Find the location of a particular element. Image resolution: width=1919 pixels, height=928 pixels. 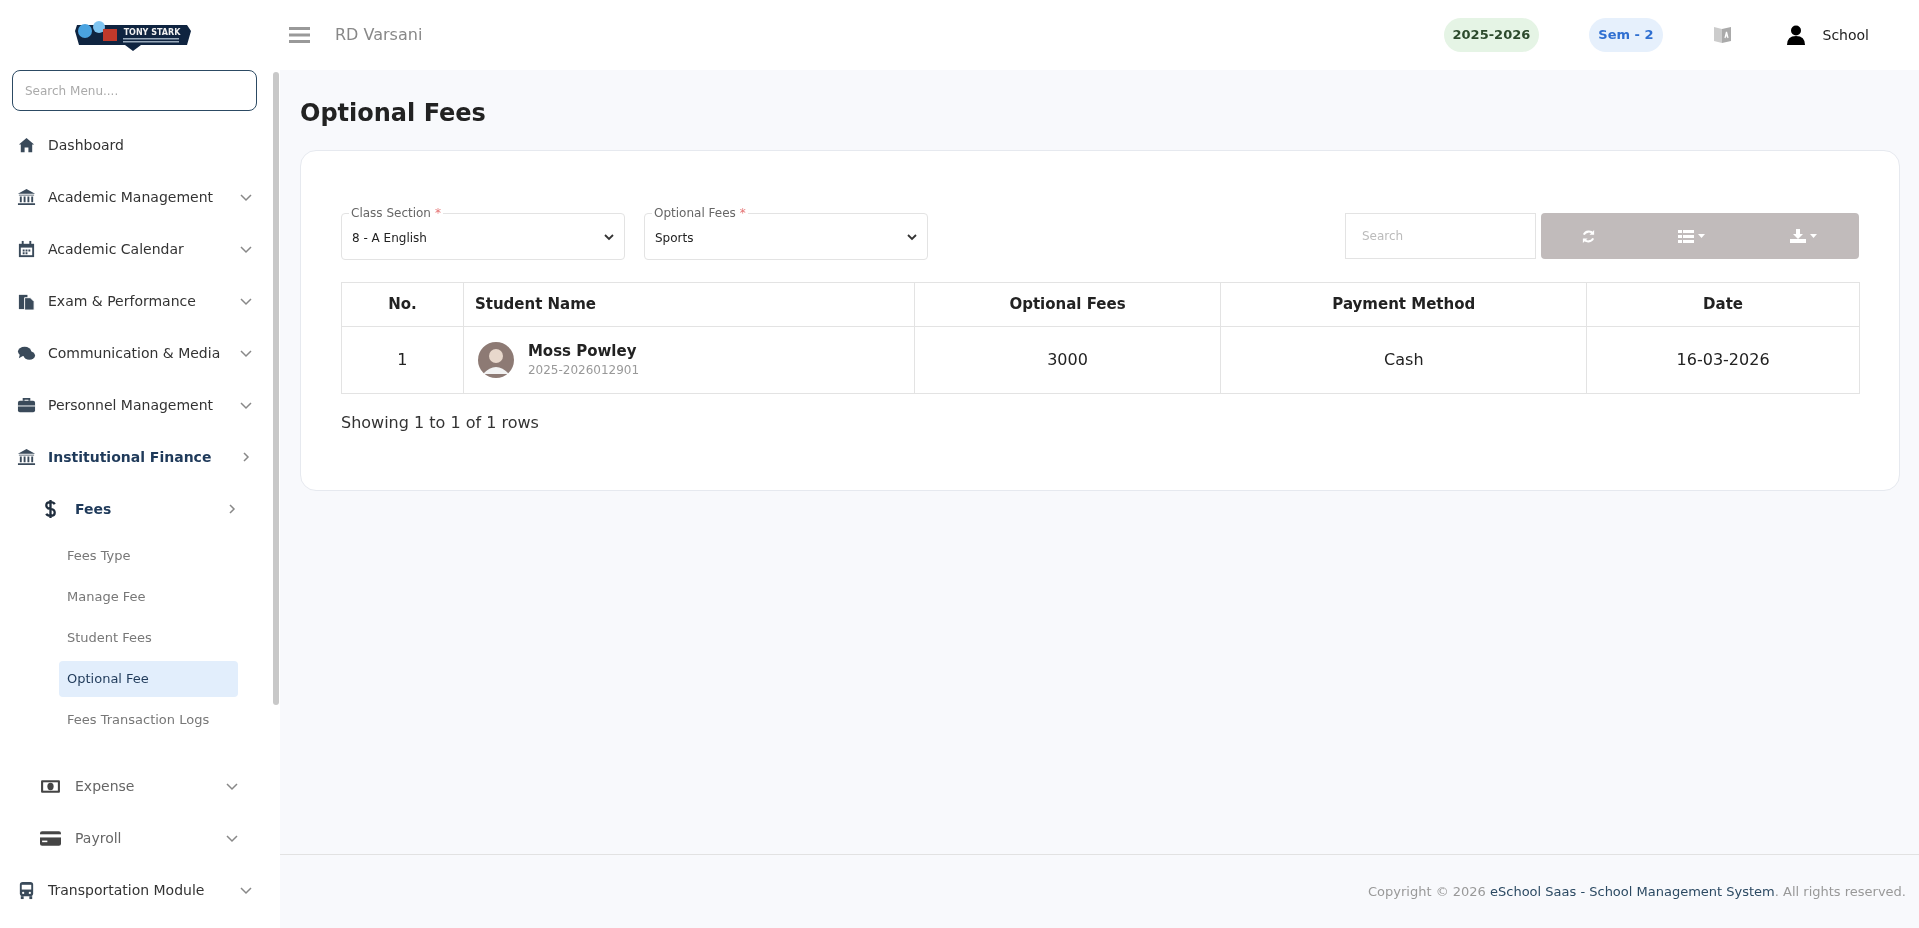

home-icon is located at coordinates (26, 145).